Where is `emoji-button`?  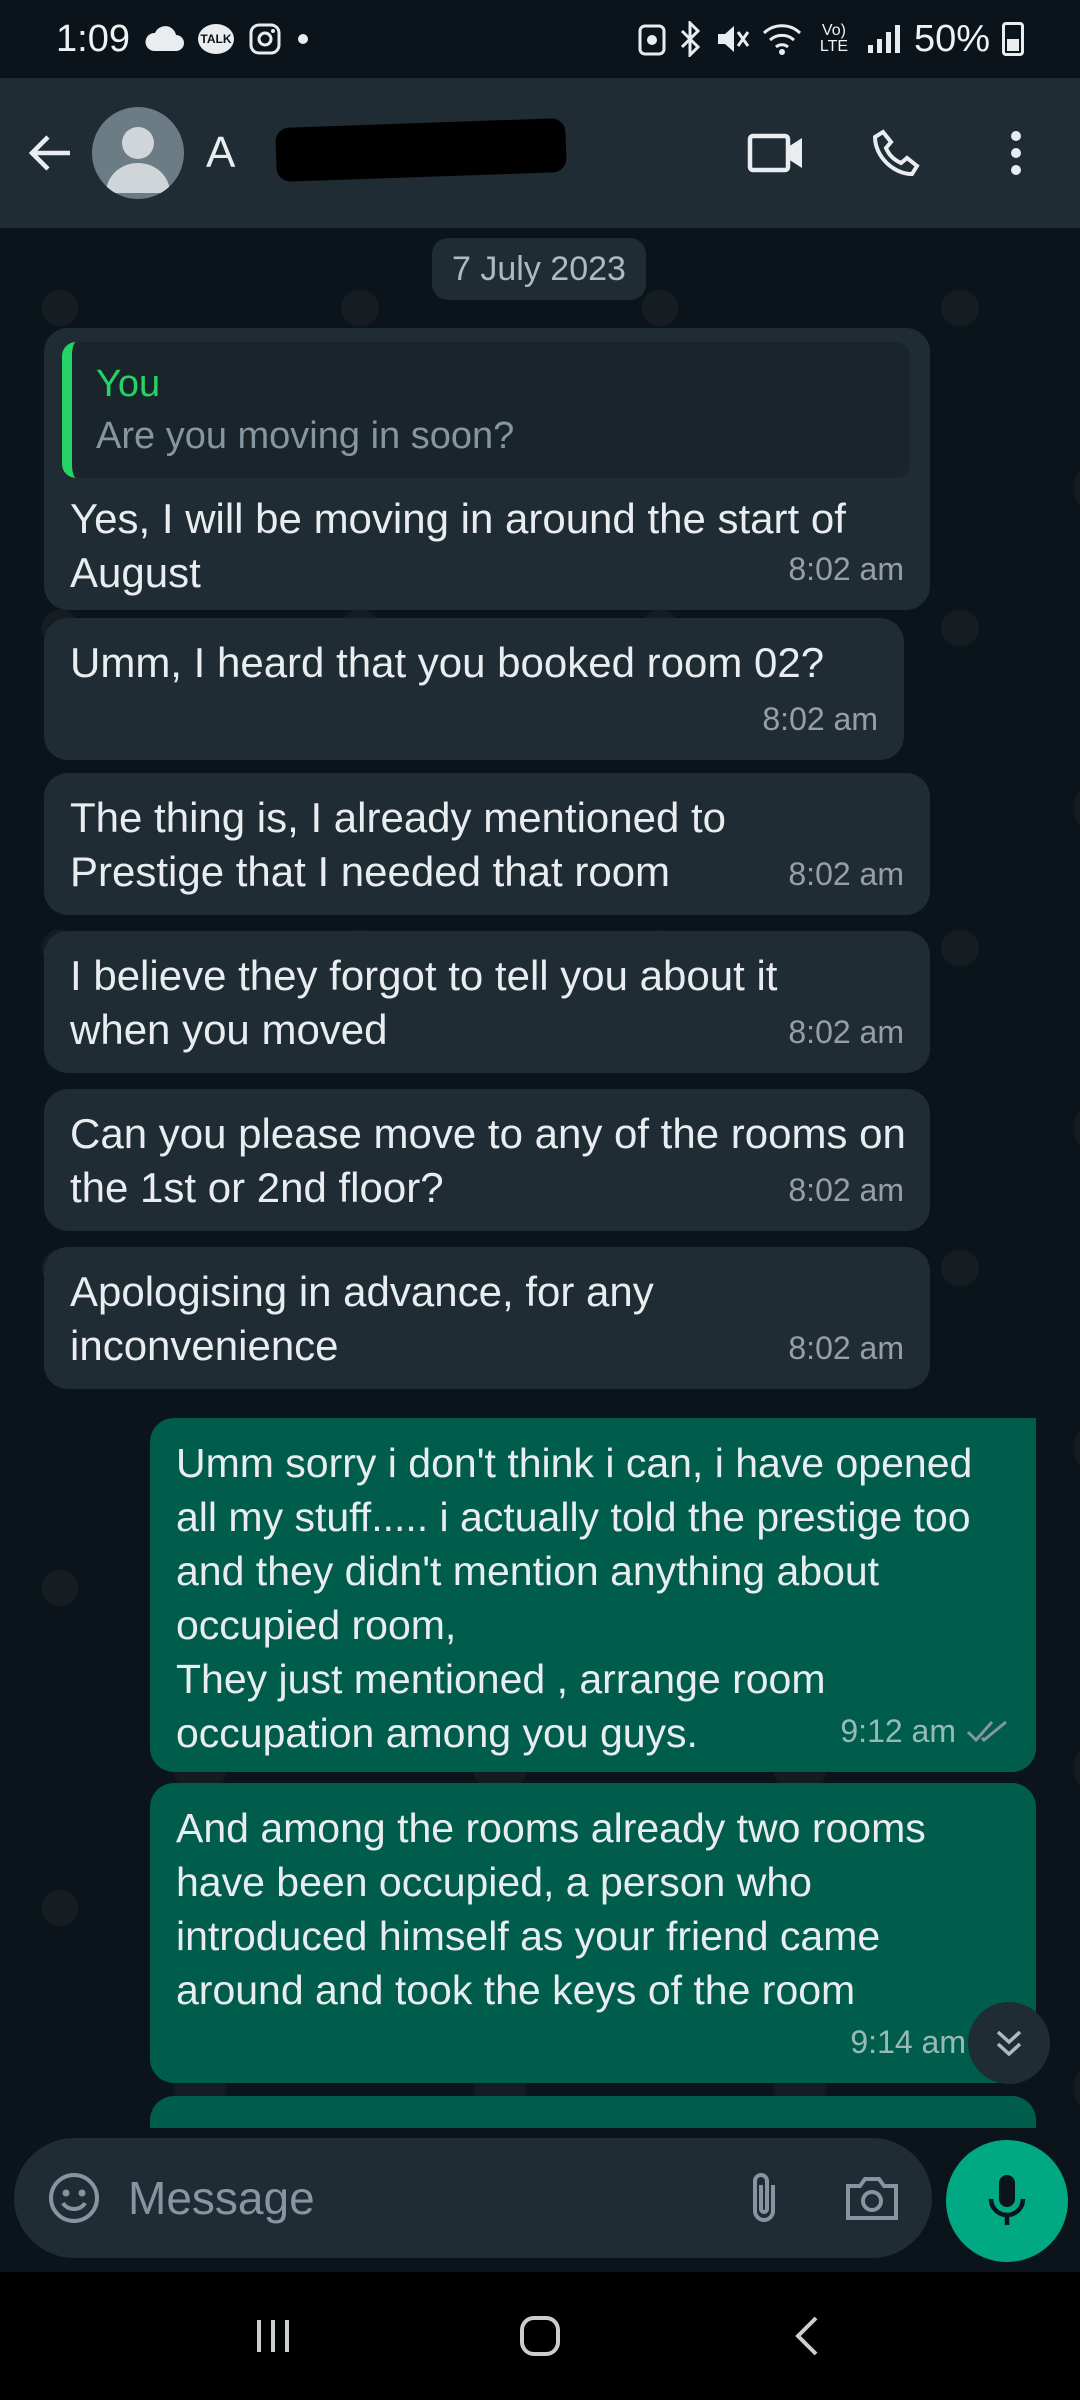
emoji-button is located at coordinates (74, 2198).